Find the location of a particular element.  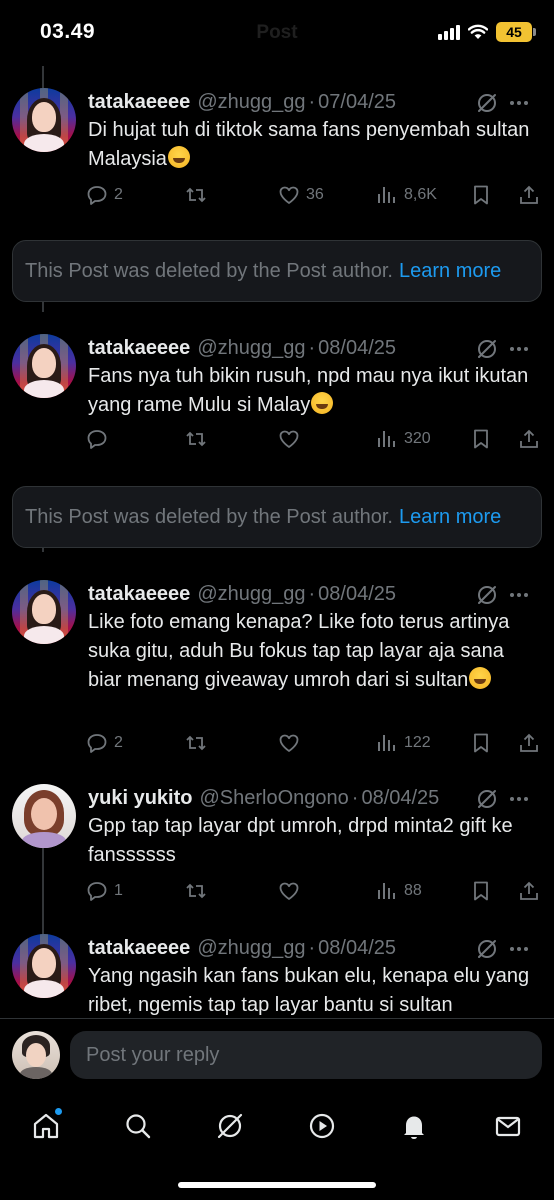

home-indicator is located at coordinates (277, 1185).